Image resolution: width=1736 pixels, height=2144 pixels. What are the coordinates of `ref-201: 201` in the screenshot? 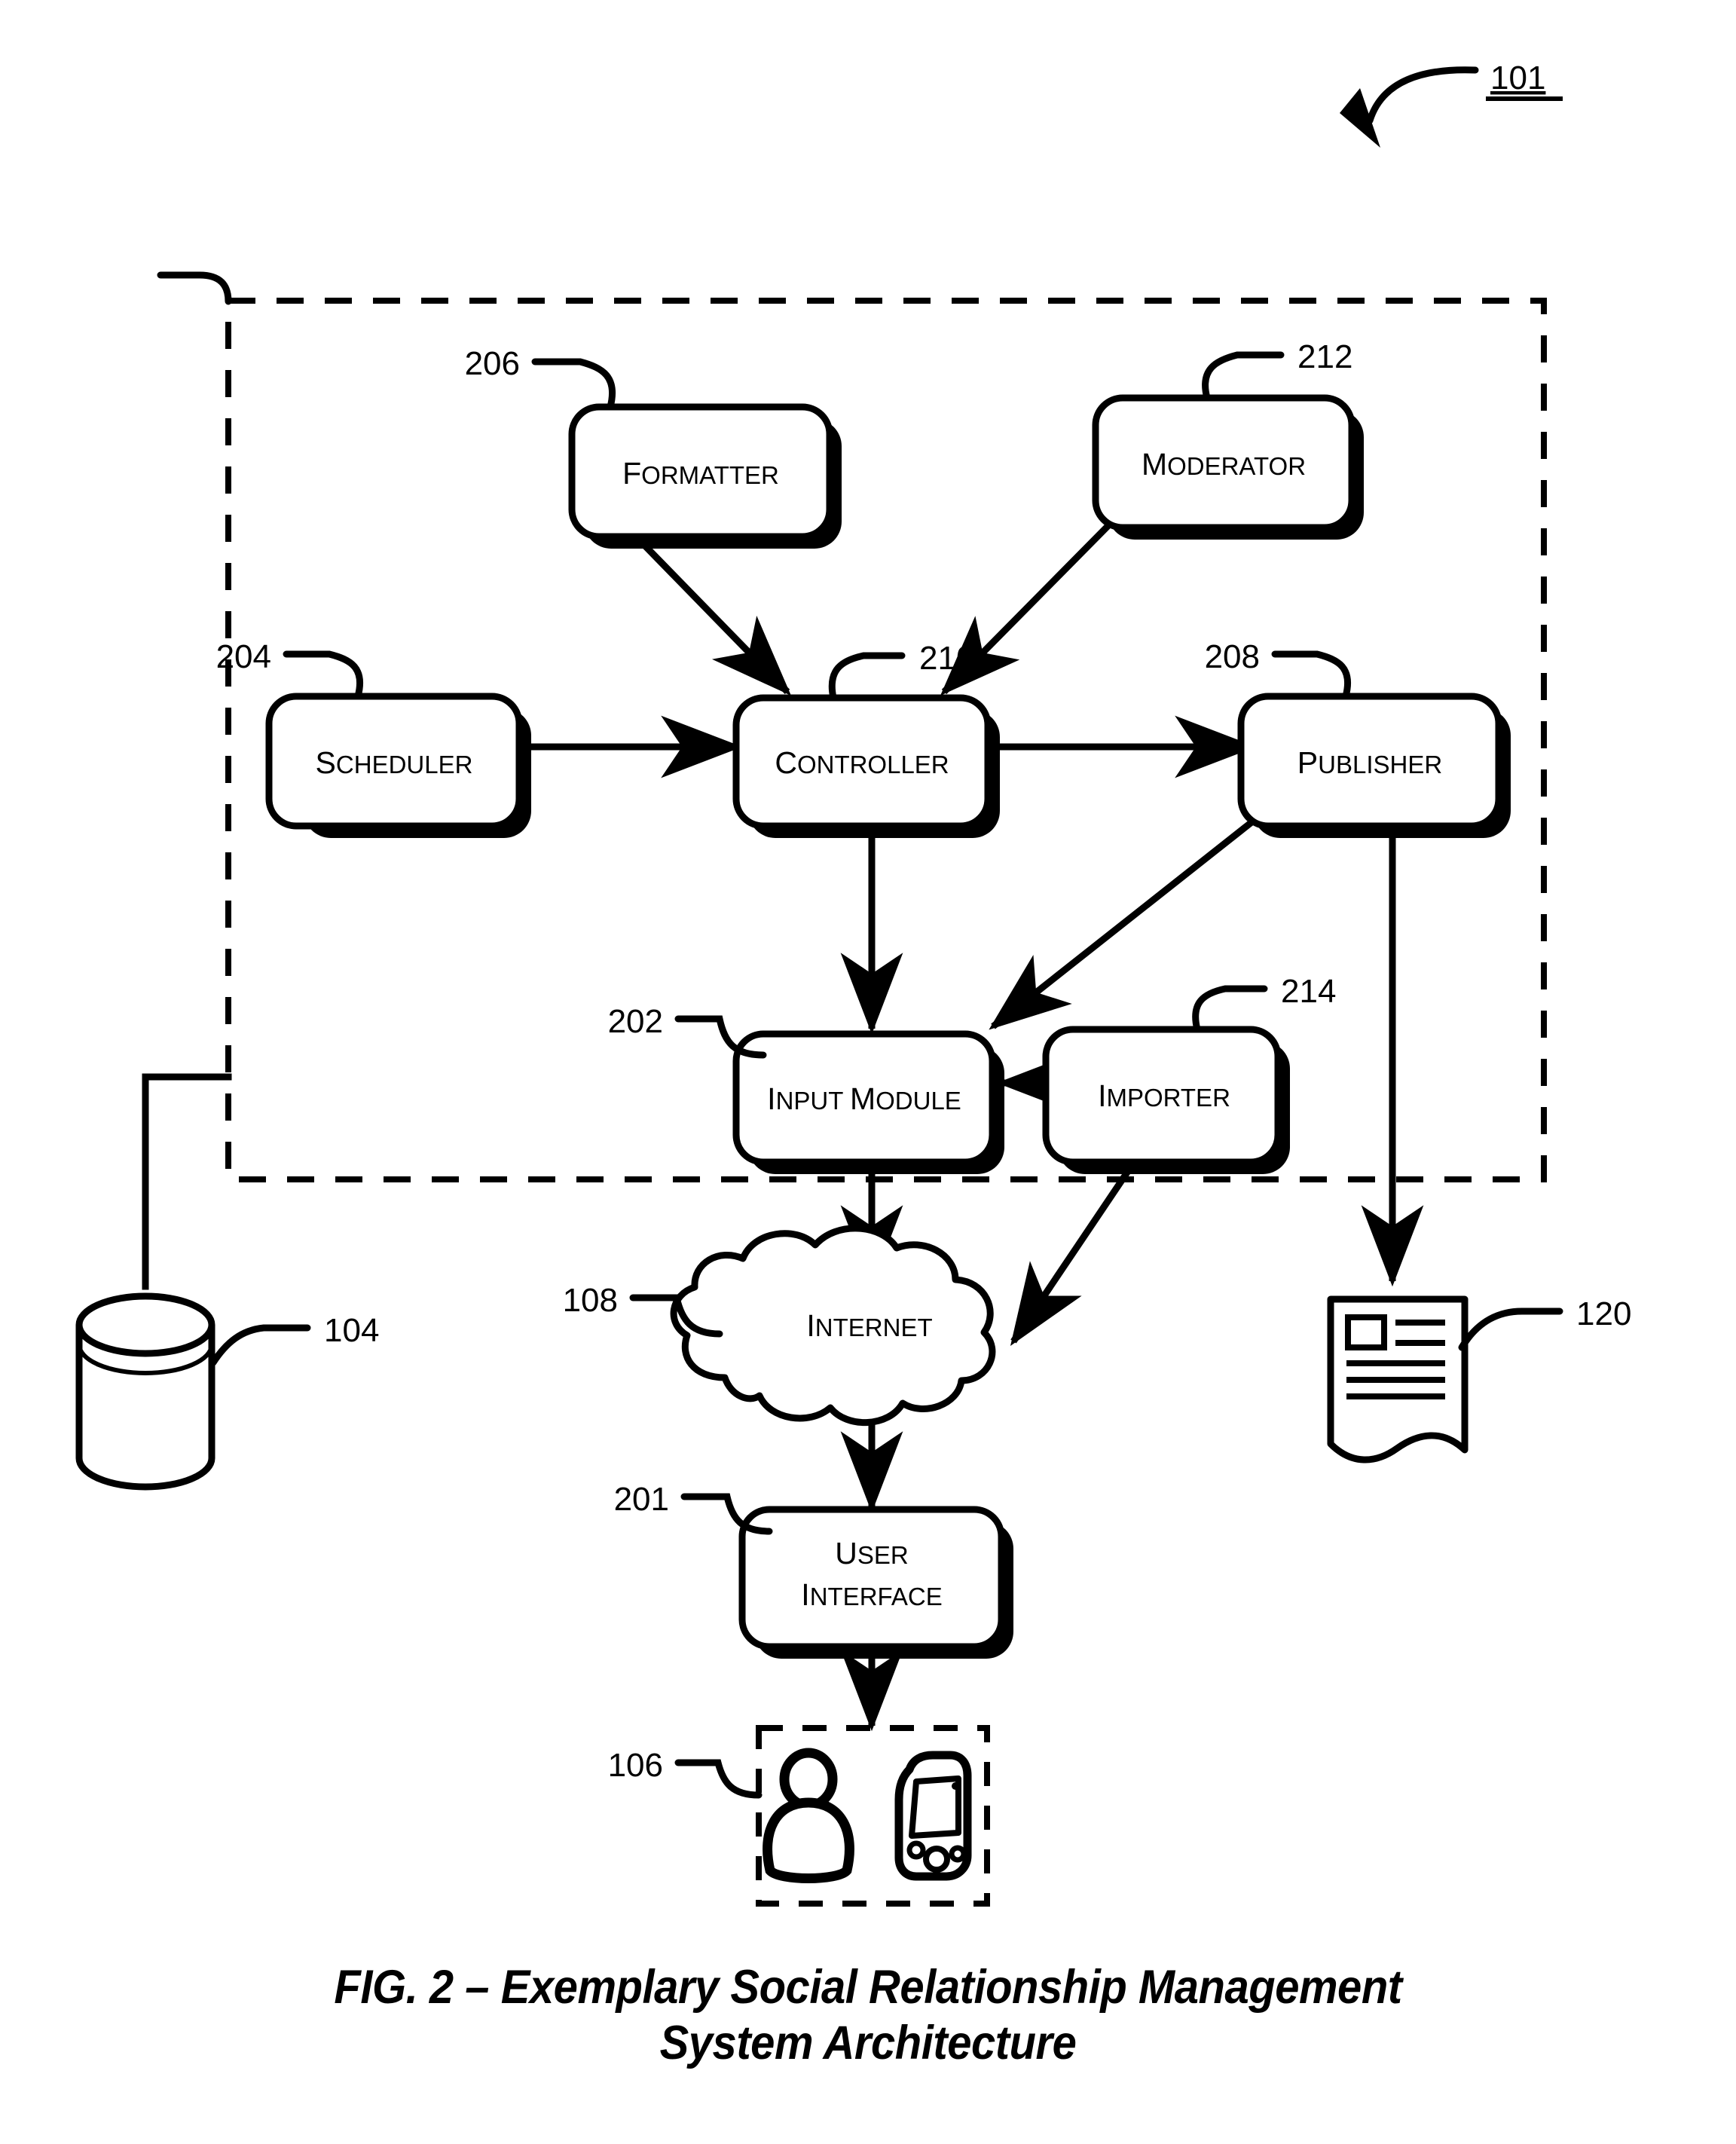 It's located at (641, 1499).